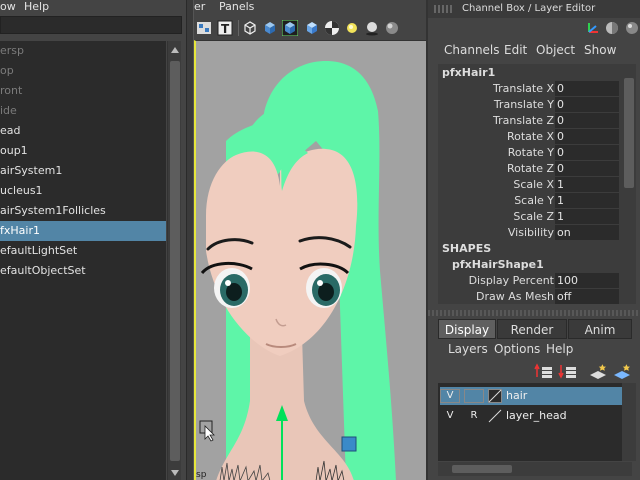 The height and width of the screenshot is (480, 640). I want to click on outliner-search-field, so click(91, 25).